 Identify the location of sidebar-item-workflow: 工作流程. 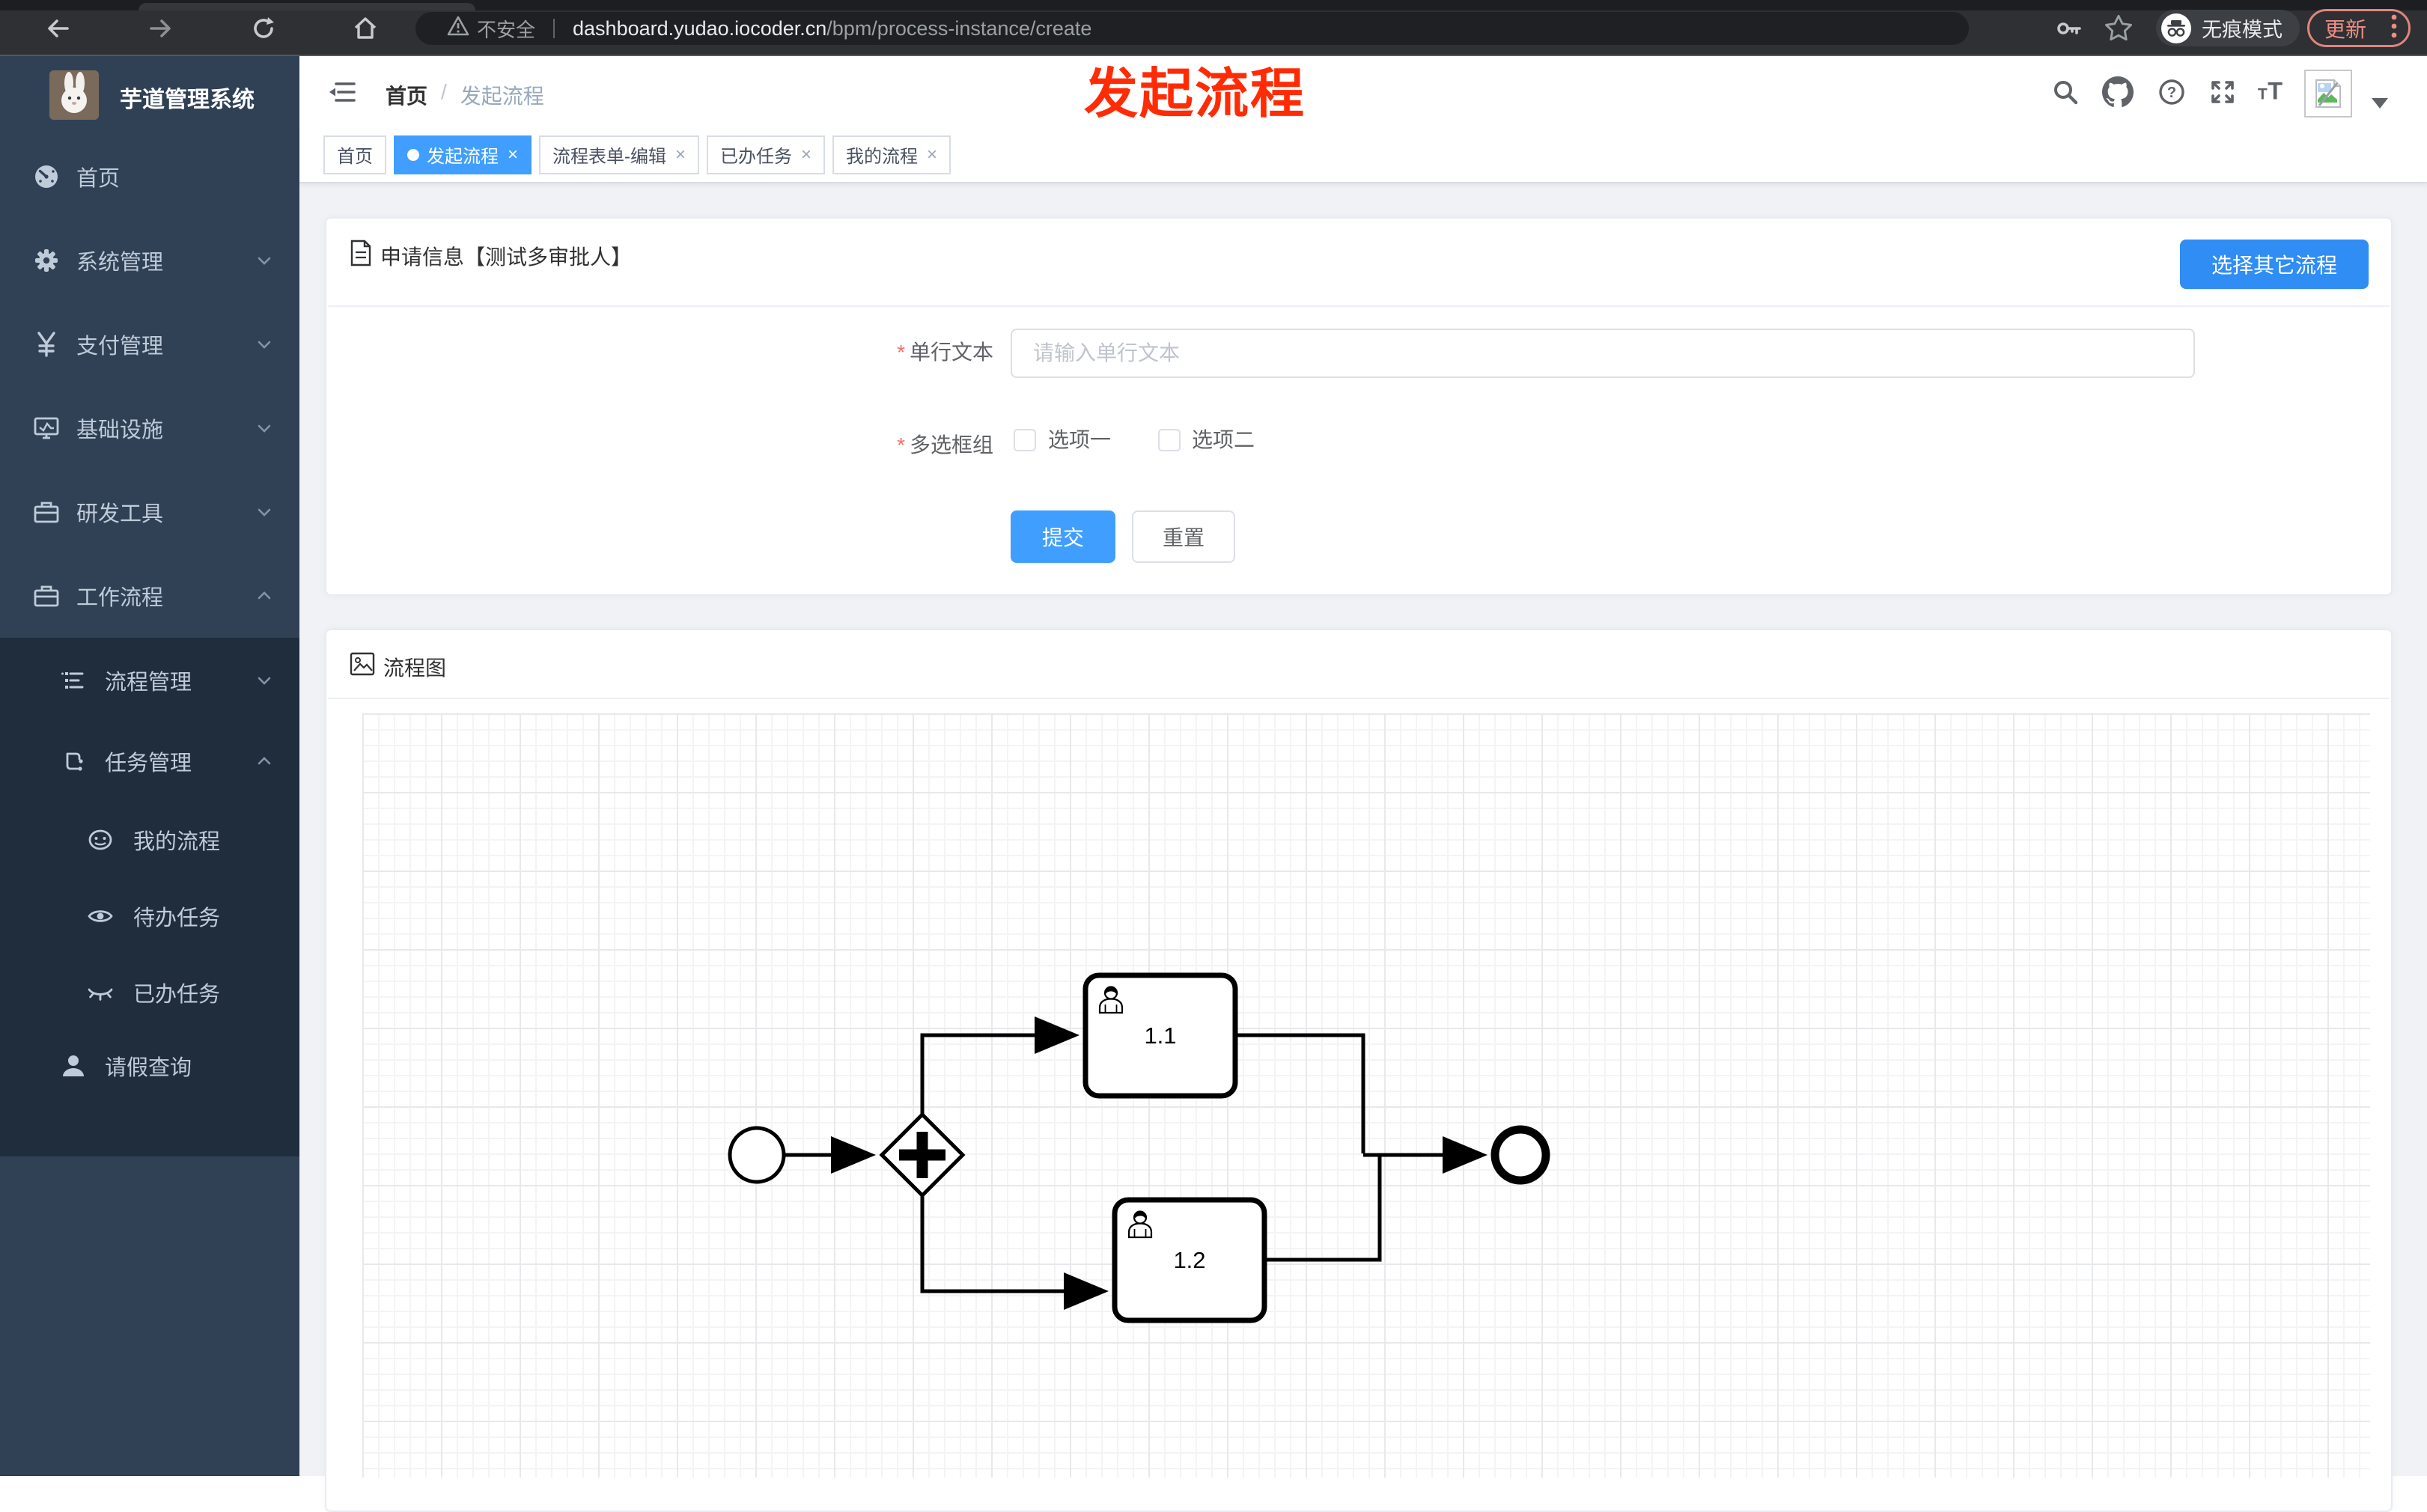
(149, 596).